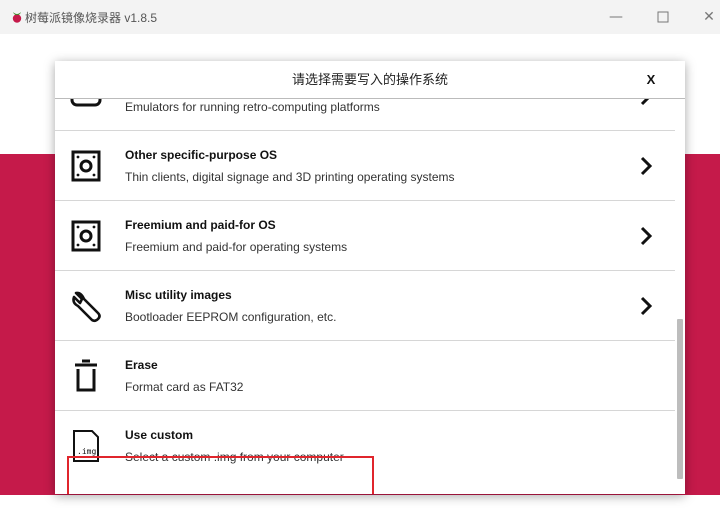  Describe the element at coordinates (159, 435) in the screenshot. I see `list-item-title: Use custom` at that location.